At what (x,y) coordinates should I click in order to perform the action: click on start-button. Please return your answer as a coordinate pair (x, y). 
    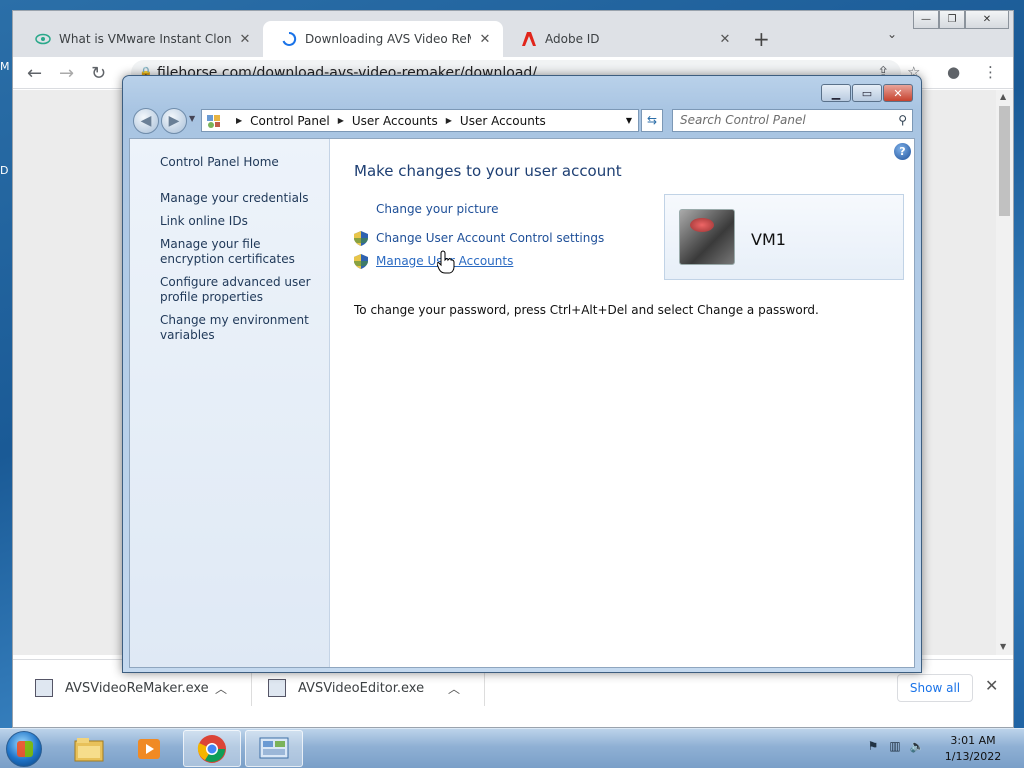
    Looking at the image, I should click on (24, 749).